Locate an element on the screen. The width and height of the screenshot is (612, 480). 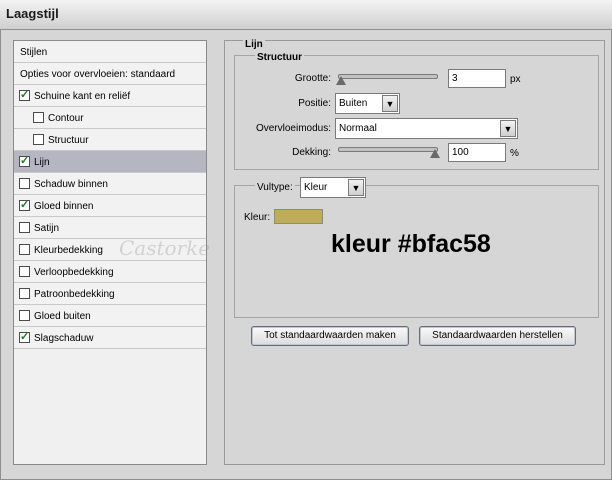
blend-options-item: Opties voor overvloeien: standaard is located at coordinates (110, 74).